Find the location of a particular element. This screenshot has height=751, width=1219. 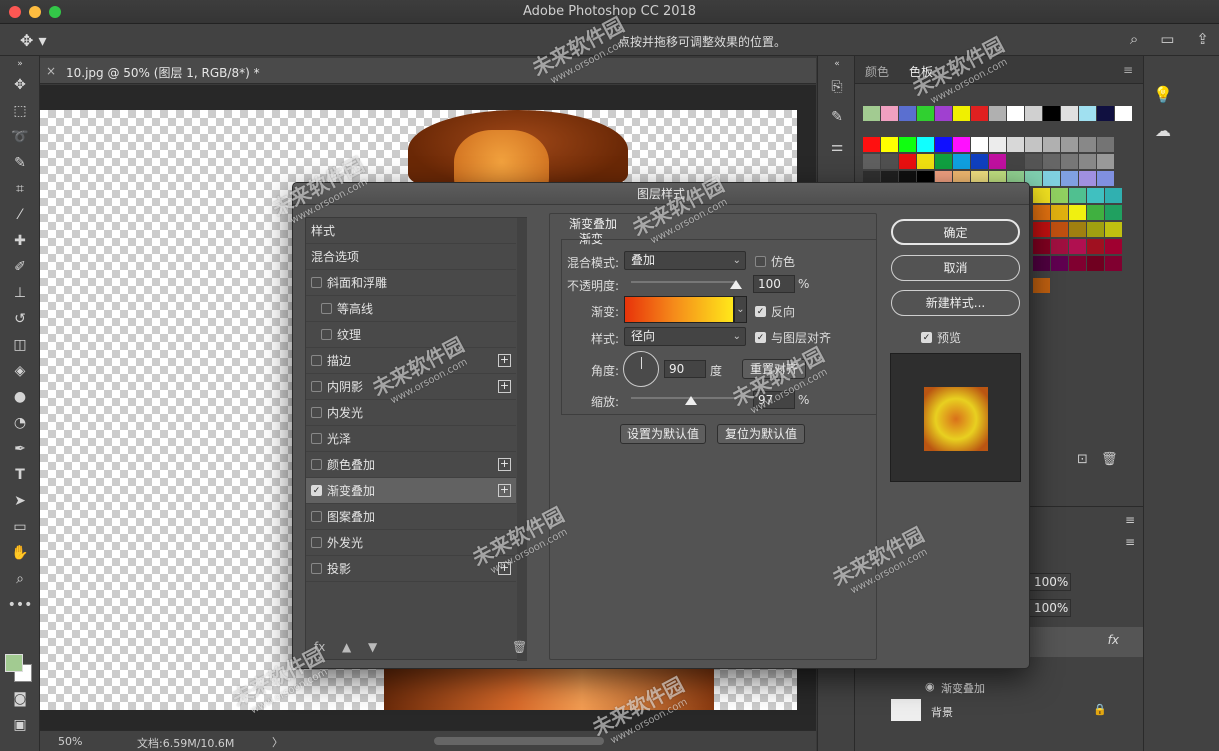

opacity-input: 100 is located at coordinates (774, 284).